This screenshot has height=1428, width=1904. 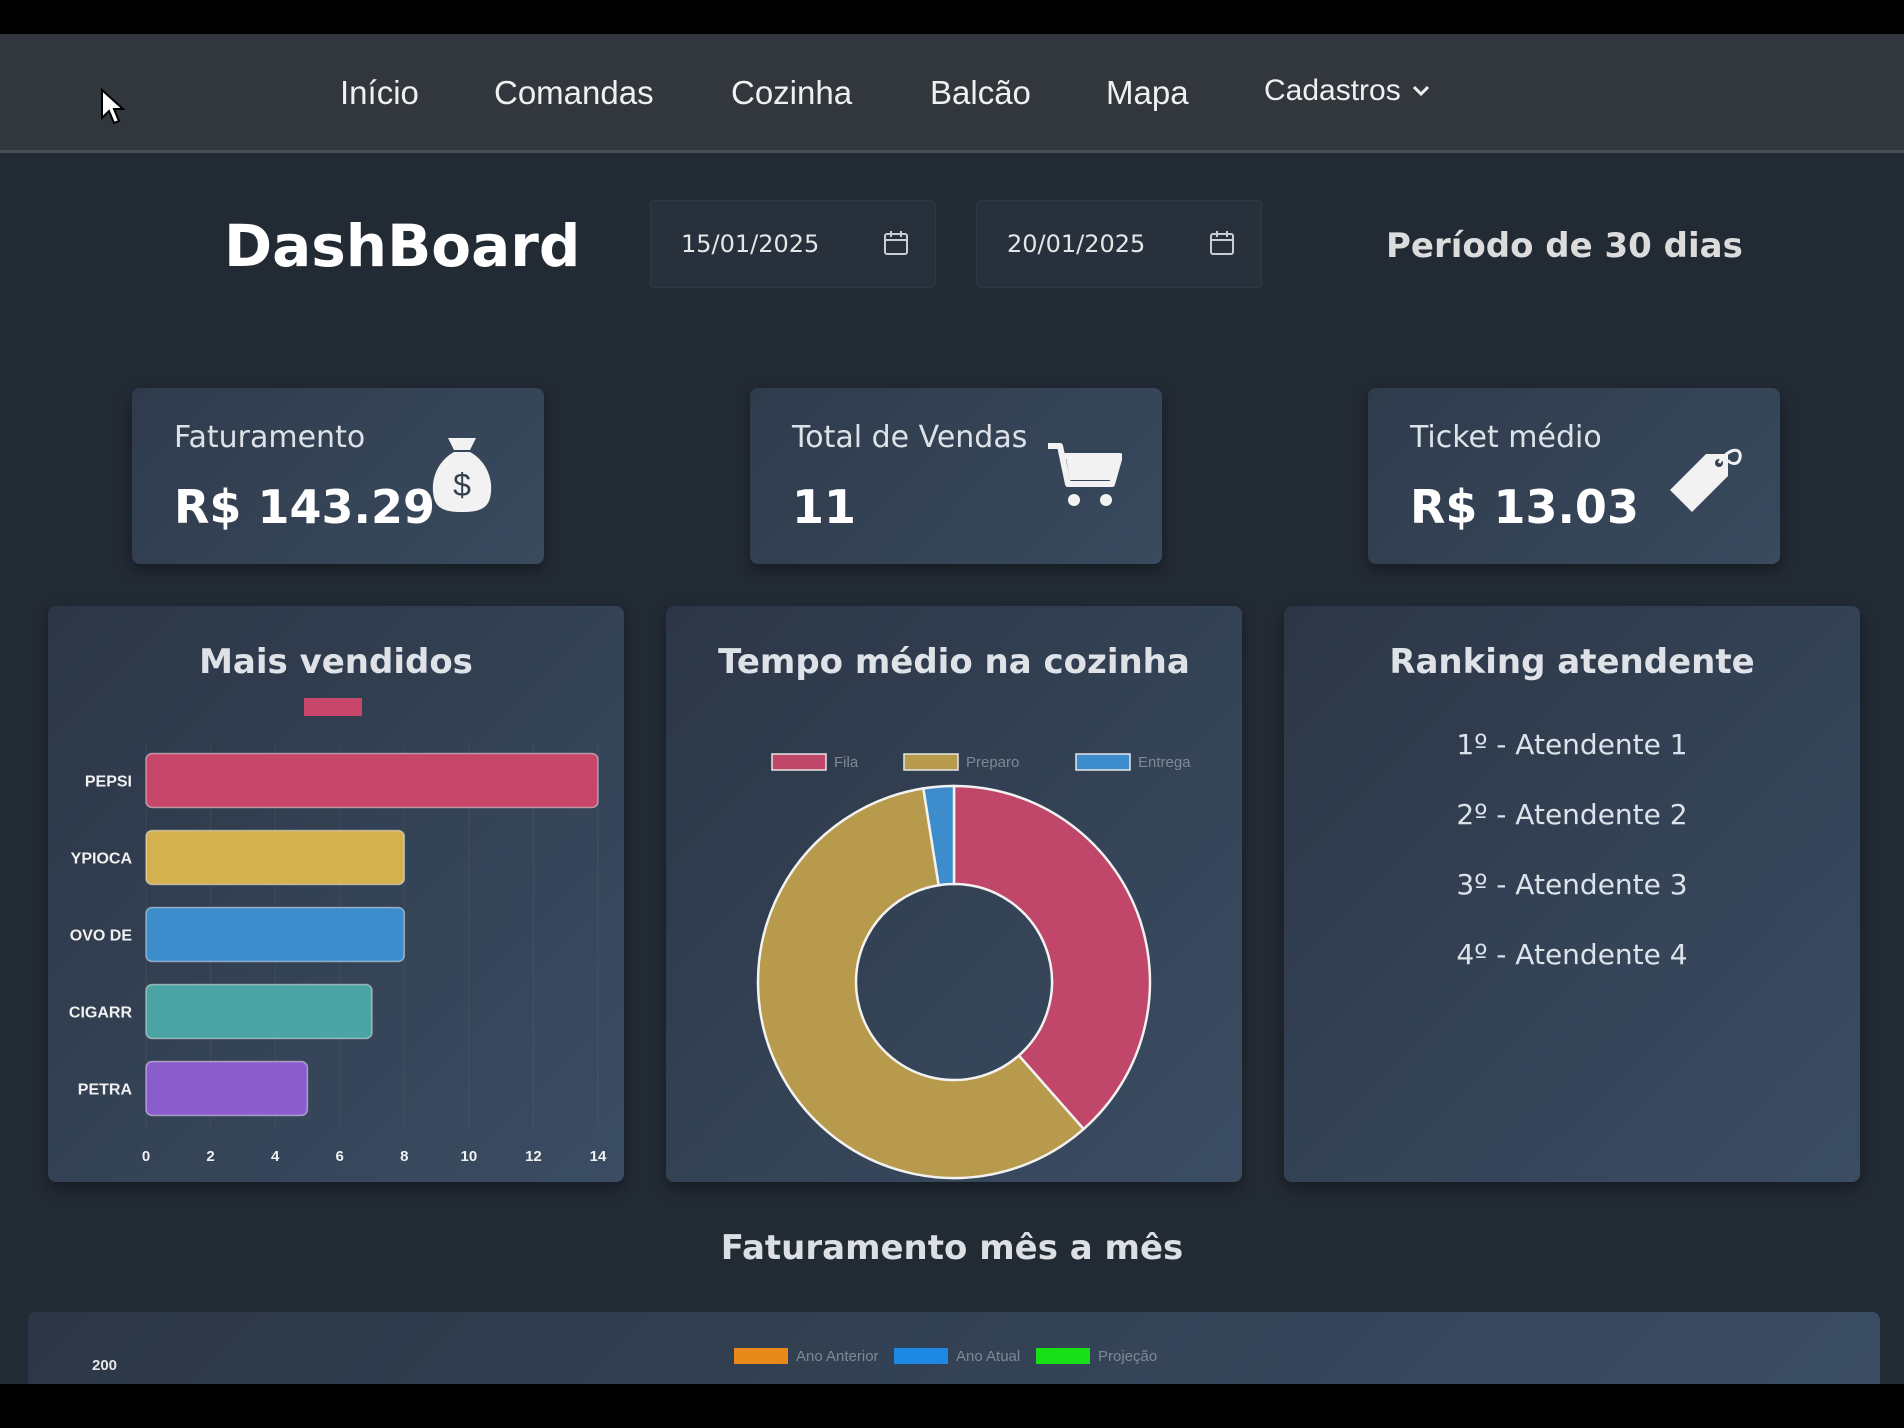 I want to click on end-date-input: 20/01/2025, so click(x=1119, y=244).